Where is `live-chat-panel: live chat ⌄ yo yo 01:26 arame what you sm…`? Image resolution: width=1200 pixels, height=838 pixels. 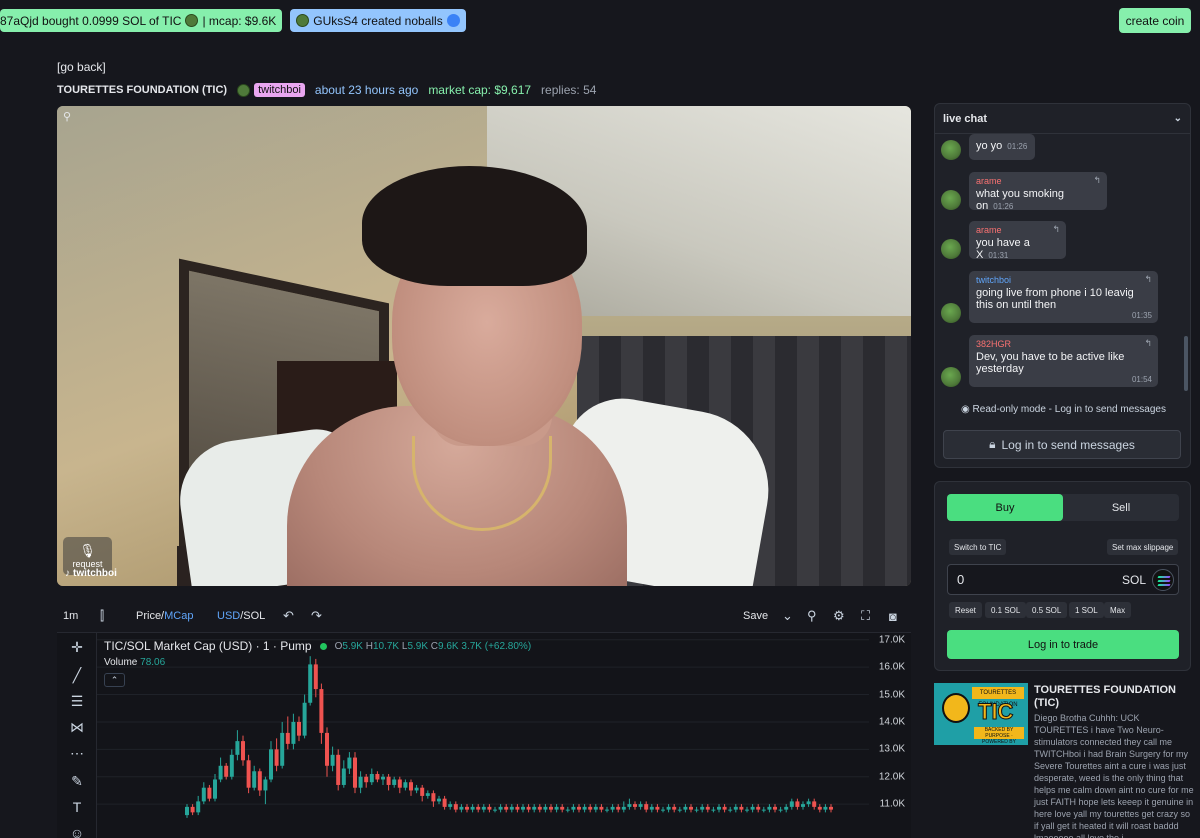 live-chat-panel: live chat ⌄ yo yo 01:26 arame what you sm… is located at coordinates (1062, 285).